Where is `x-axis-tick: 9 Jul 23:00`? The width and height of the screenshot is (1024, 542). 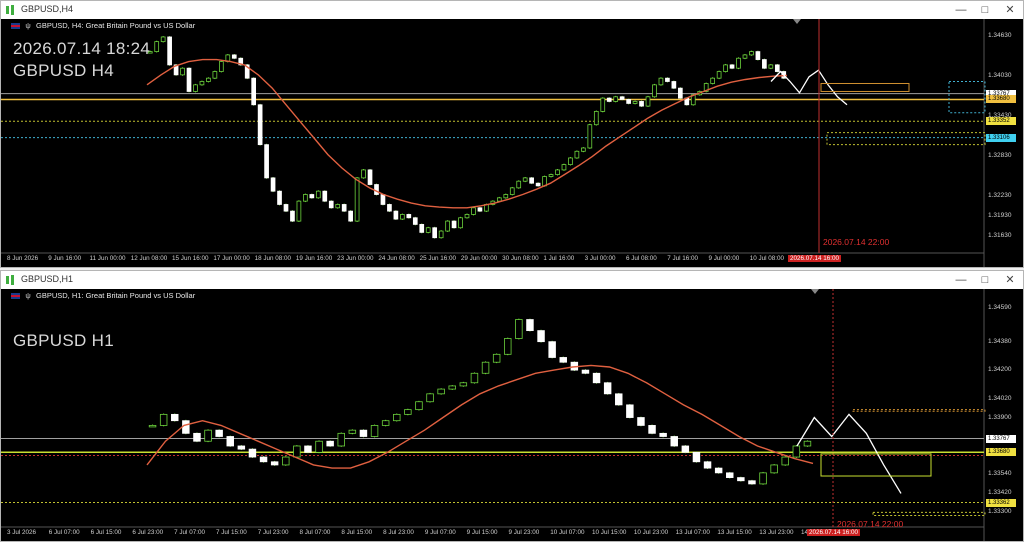
x-axis-tick: 9 Jul 23:00 is located at coordinates (524, 532).